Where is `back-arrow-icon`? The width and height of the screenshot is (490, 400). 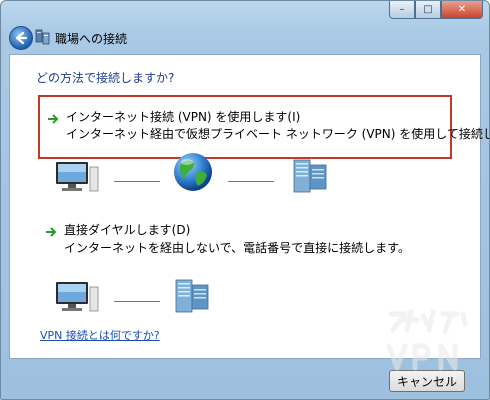
back-arrow-icon is located at coordinates (21, 38).